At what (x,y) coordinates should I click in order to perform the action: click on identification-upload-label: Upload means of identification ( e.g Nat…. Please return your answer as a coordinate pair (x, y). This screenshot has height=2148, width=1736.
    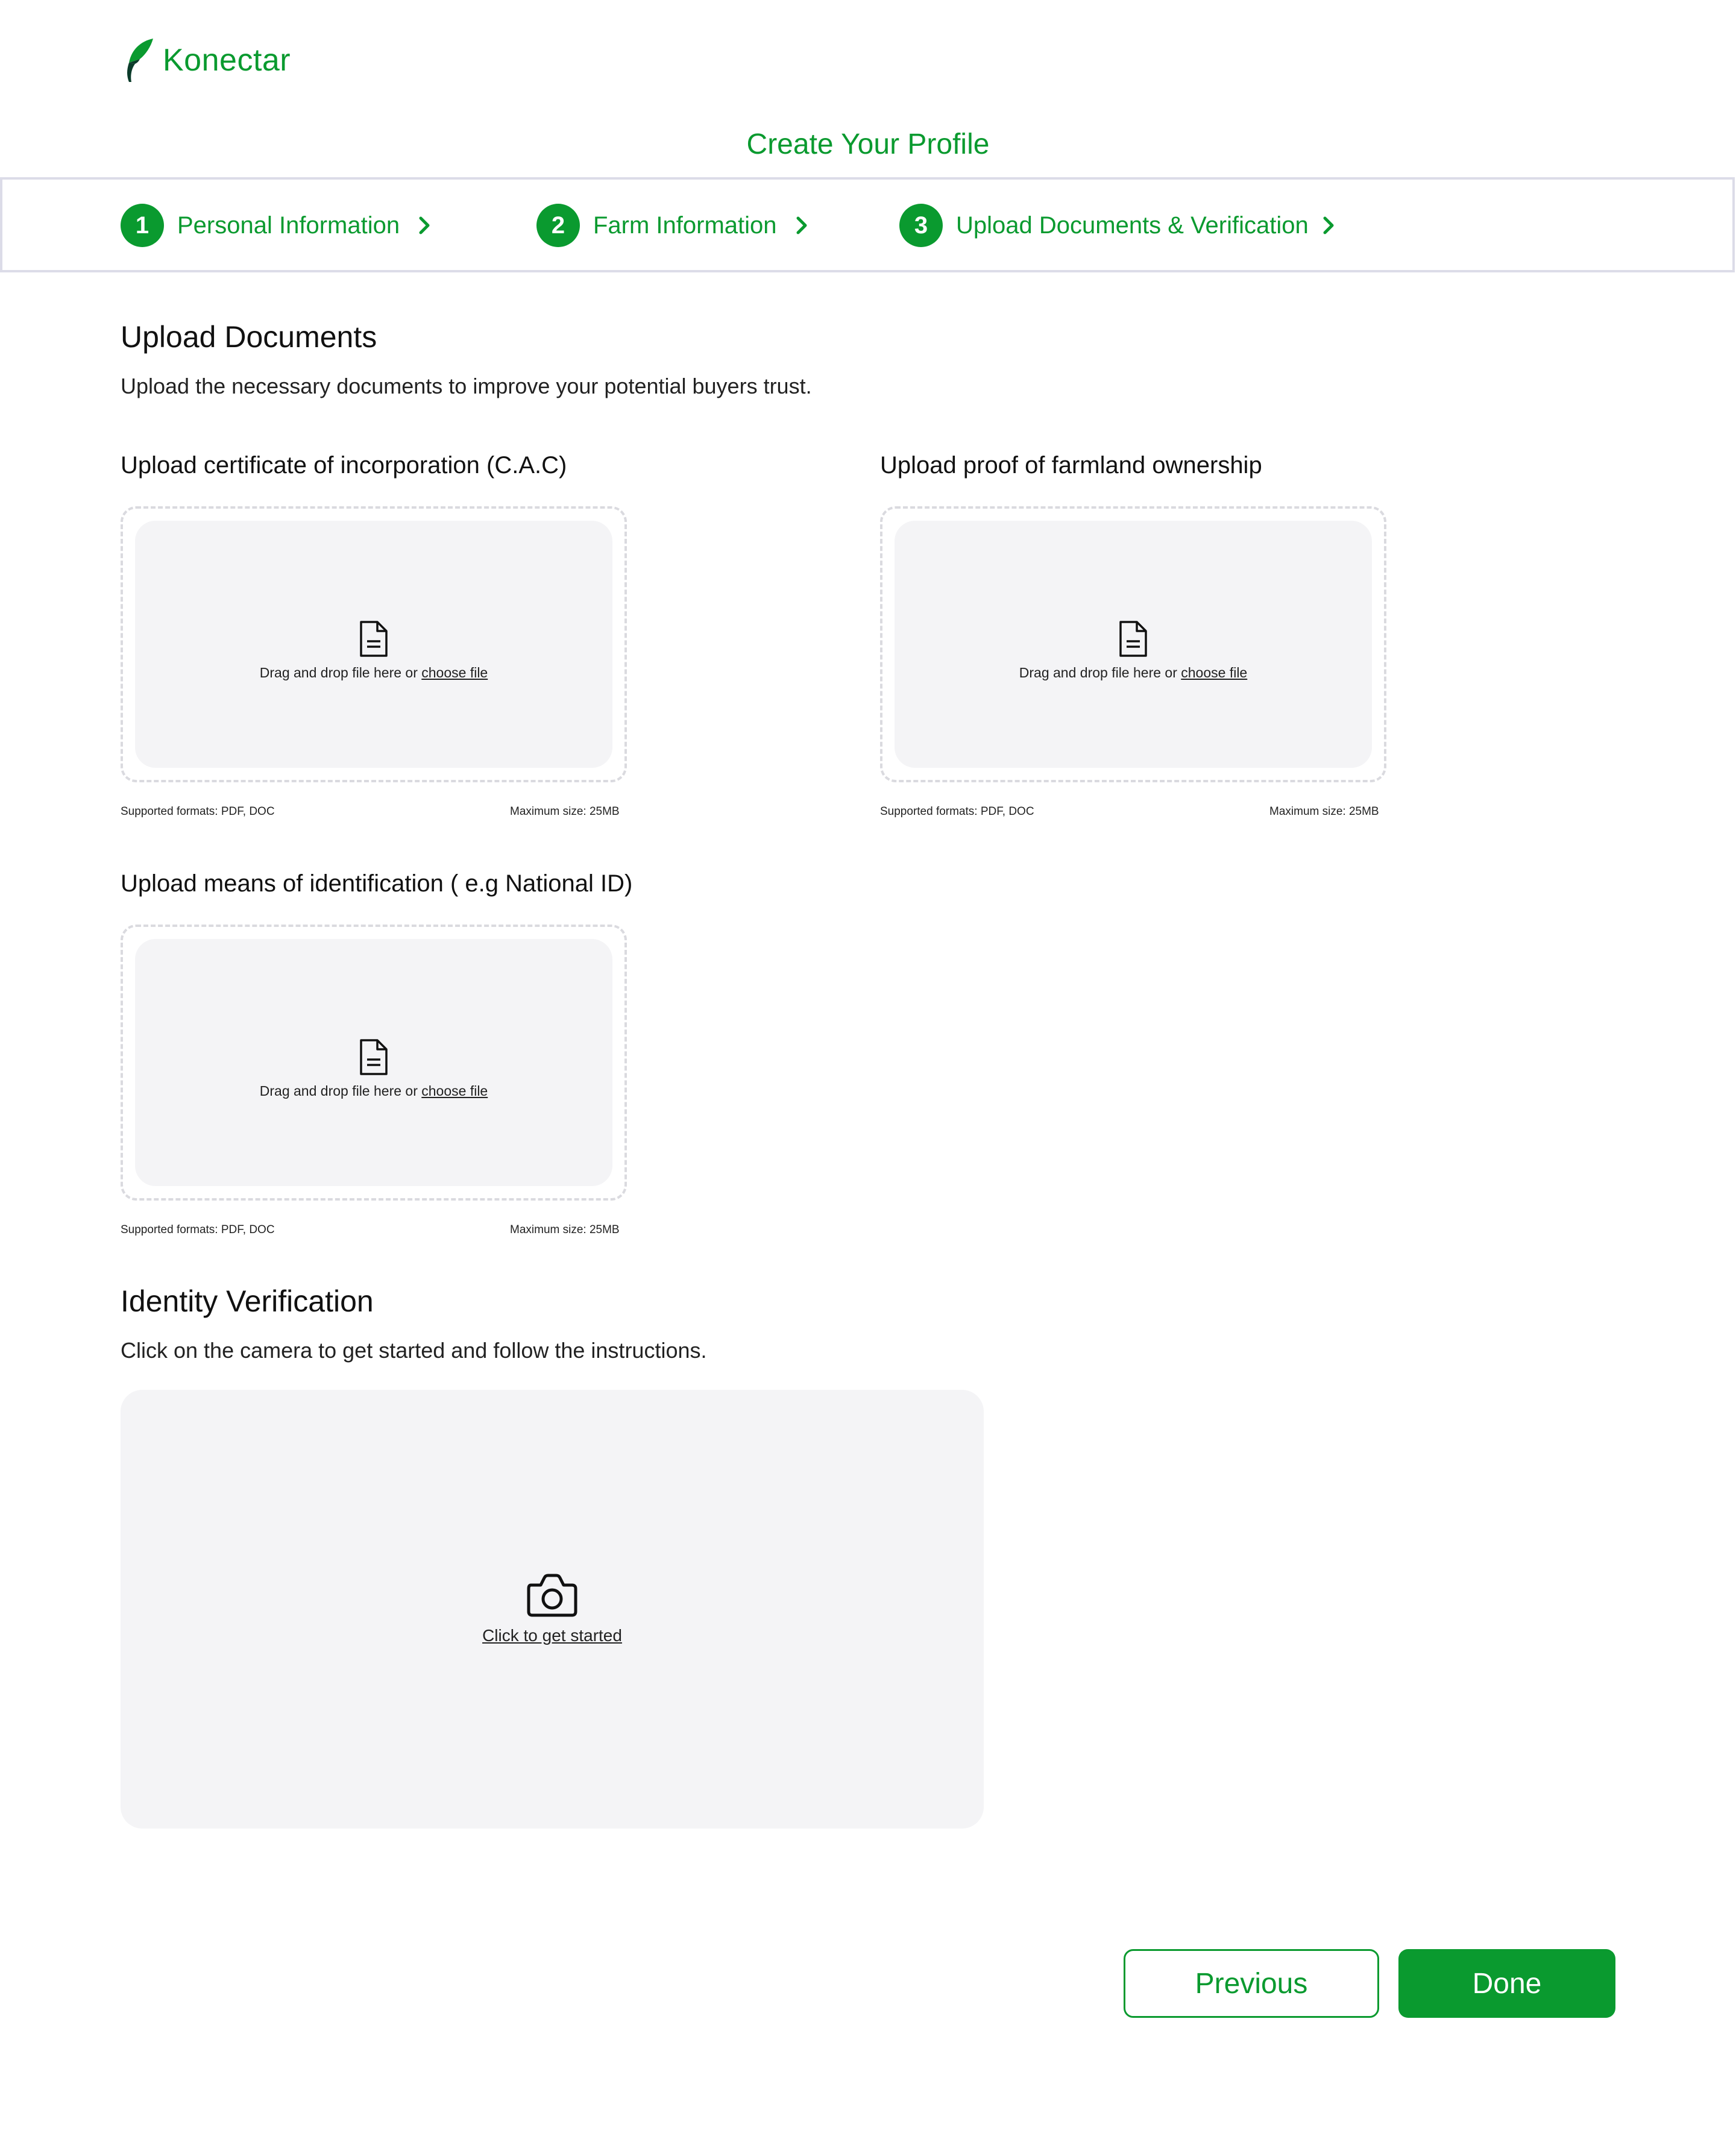
    Looking at the image, I should click on (377, 884).